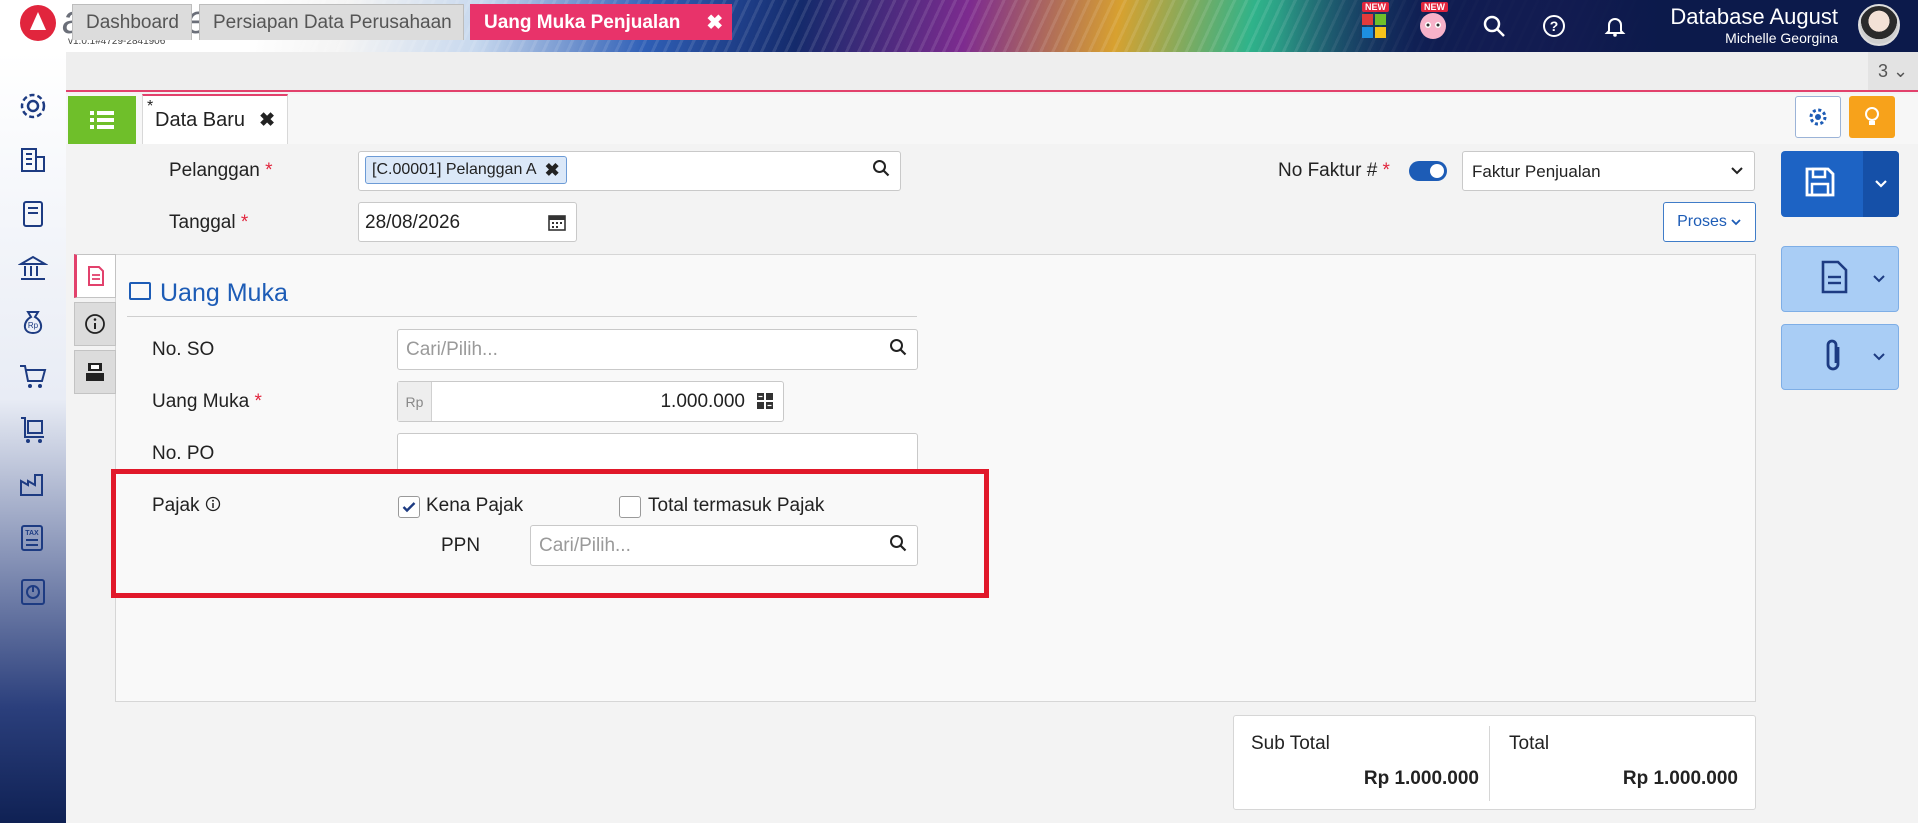 The height and width of the screenshot is (823, 1918). I want to click on tanggal-label: Tanggal *, so click(209, 222).